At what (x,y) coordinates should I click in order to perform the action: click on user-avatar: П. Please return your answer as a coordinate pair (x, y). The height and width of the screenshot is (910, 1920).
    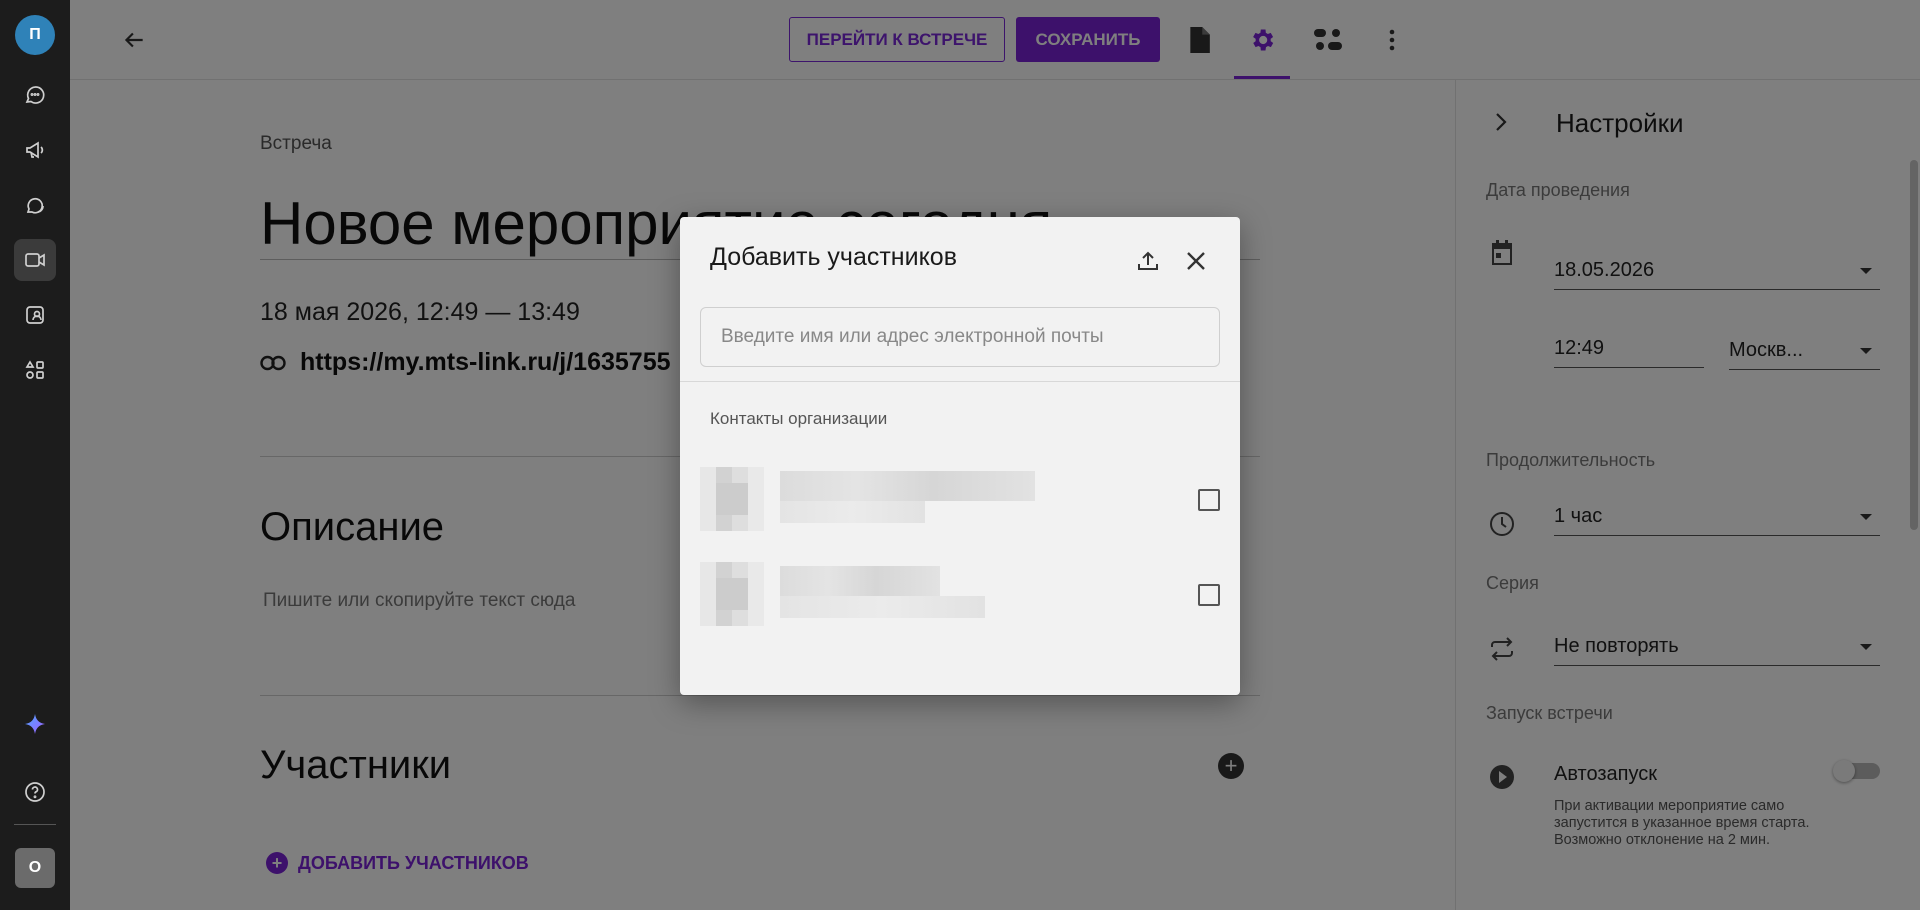
    Looking at the image, I should click on (35, 35).